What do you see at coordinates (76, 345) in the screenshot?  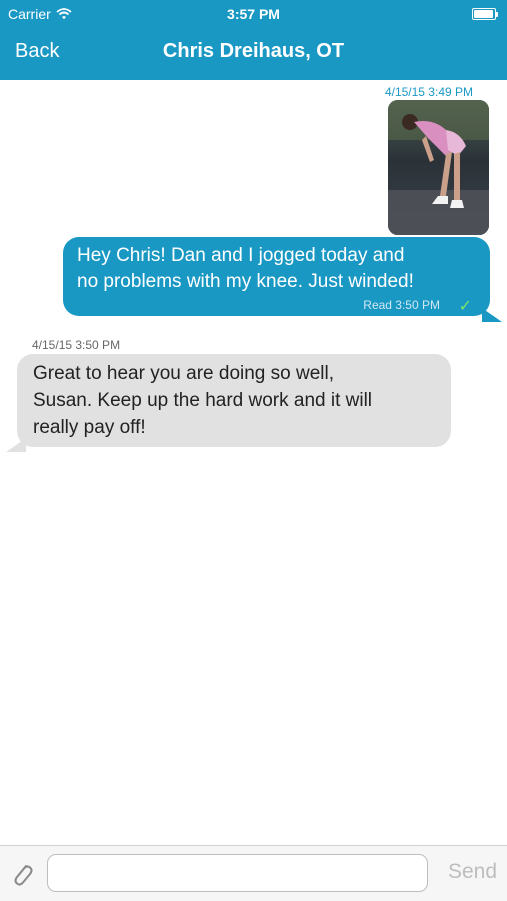 I see `incoming-timestamp: 4/15/15 3:50 PM` at bounding box center [76, 345].